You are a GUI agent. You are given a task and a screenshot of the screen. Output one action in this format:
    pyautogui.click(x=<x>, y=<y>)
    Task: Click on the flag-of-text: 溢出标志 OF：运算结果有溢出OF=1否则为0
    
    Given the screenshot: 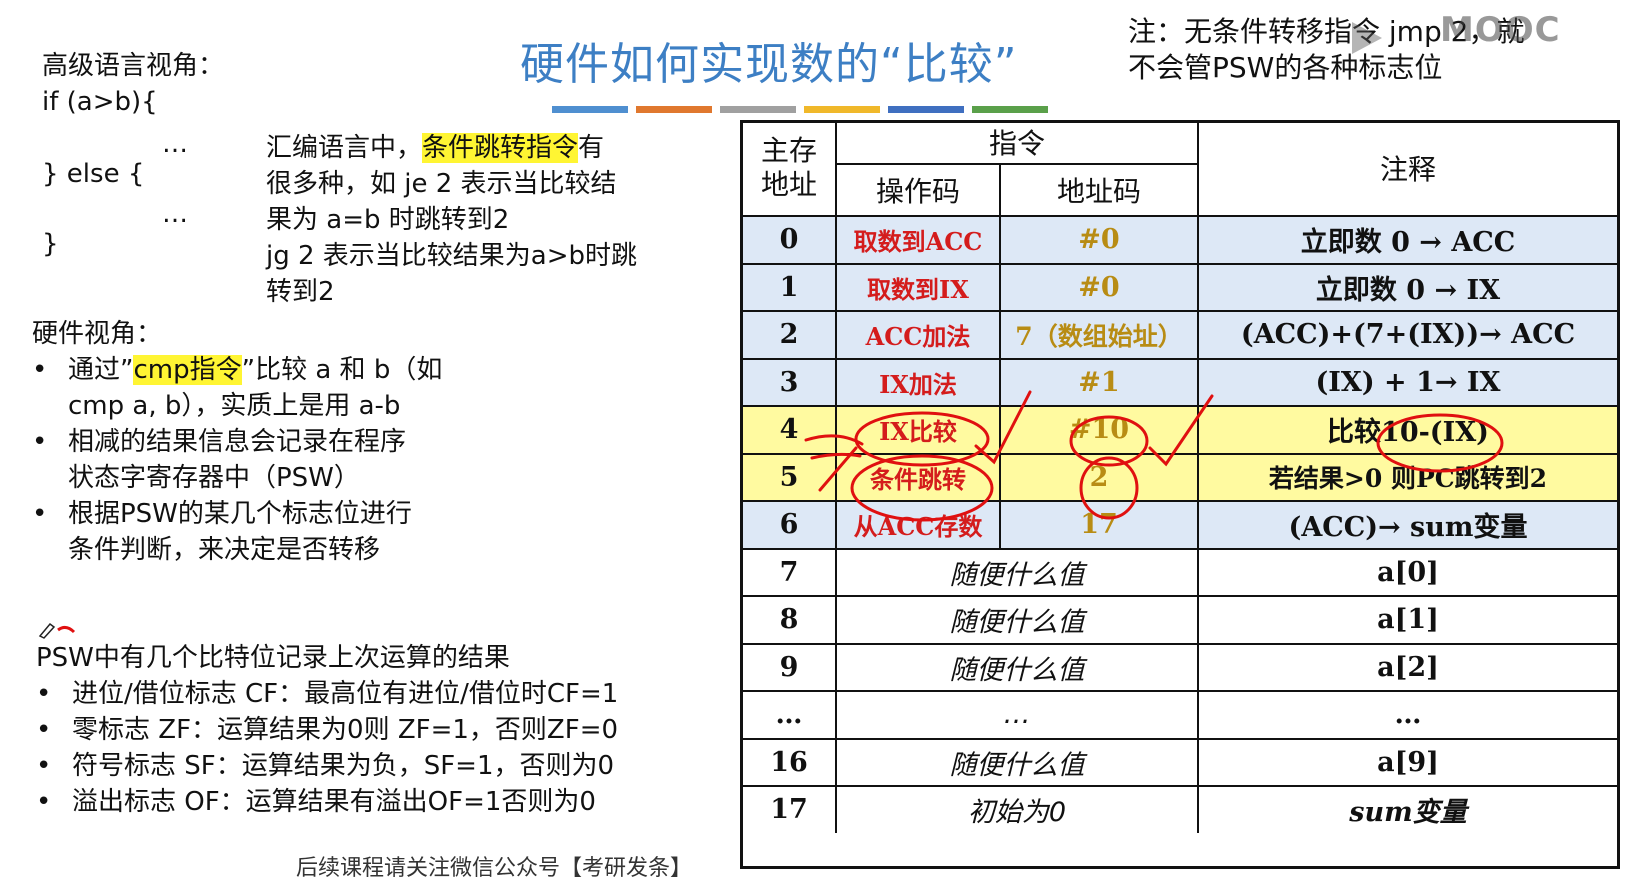 What is the action you would take?
    pyautogui.click(x=334, y=802)
    